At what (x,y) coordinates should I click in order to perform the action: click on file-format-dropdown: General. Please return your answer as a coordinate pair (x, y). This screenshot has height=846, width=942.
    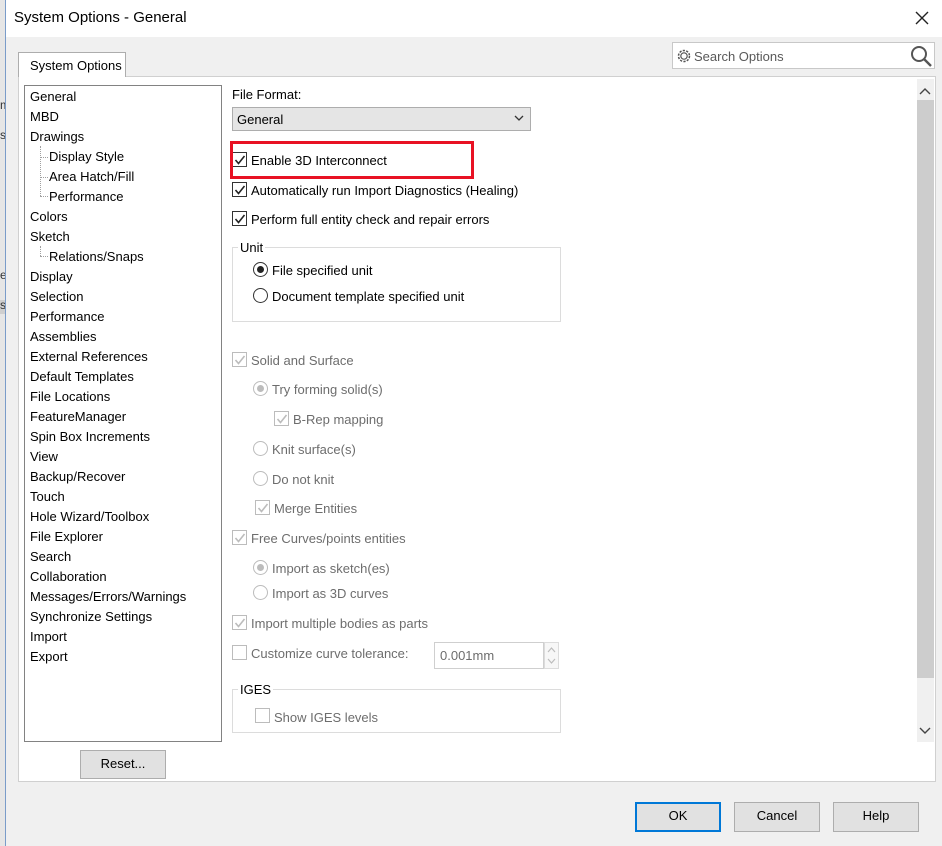
    Looking at the image, I should click on (381, 119).